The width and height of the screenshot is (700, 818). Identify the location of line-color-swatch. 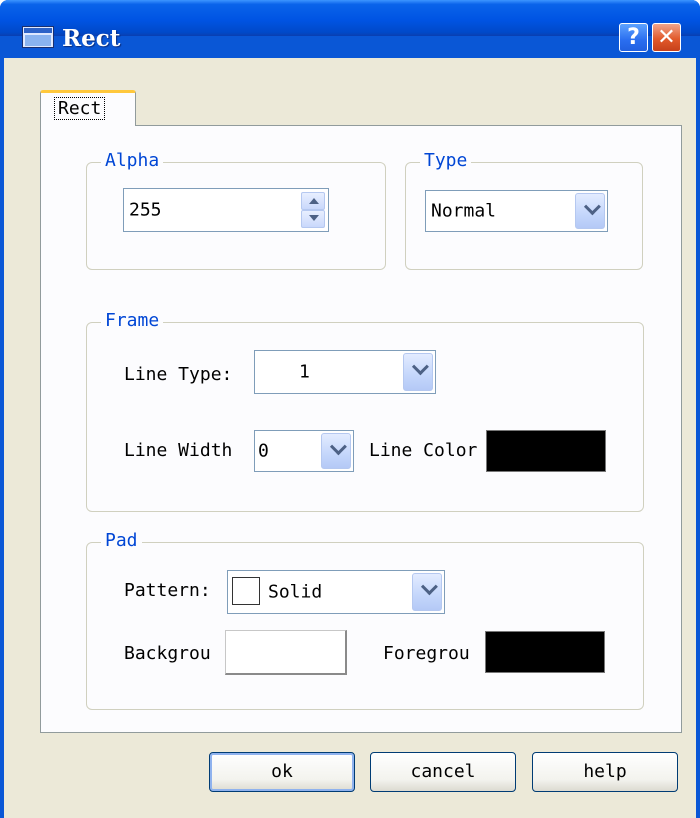
(546, 451).